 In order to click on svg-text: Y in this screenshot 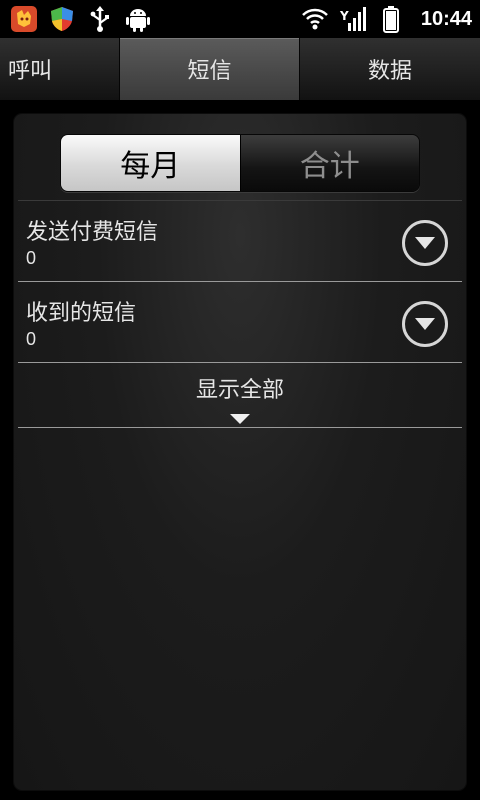, I will do `click(344, 16)`.